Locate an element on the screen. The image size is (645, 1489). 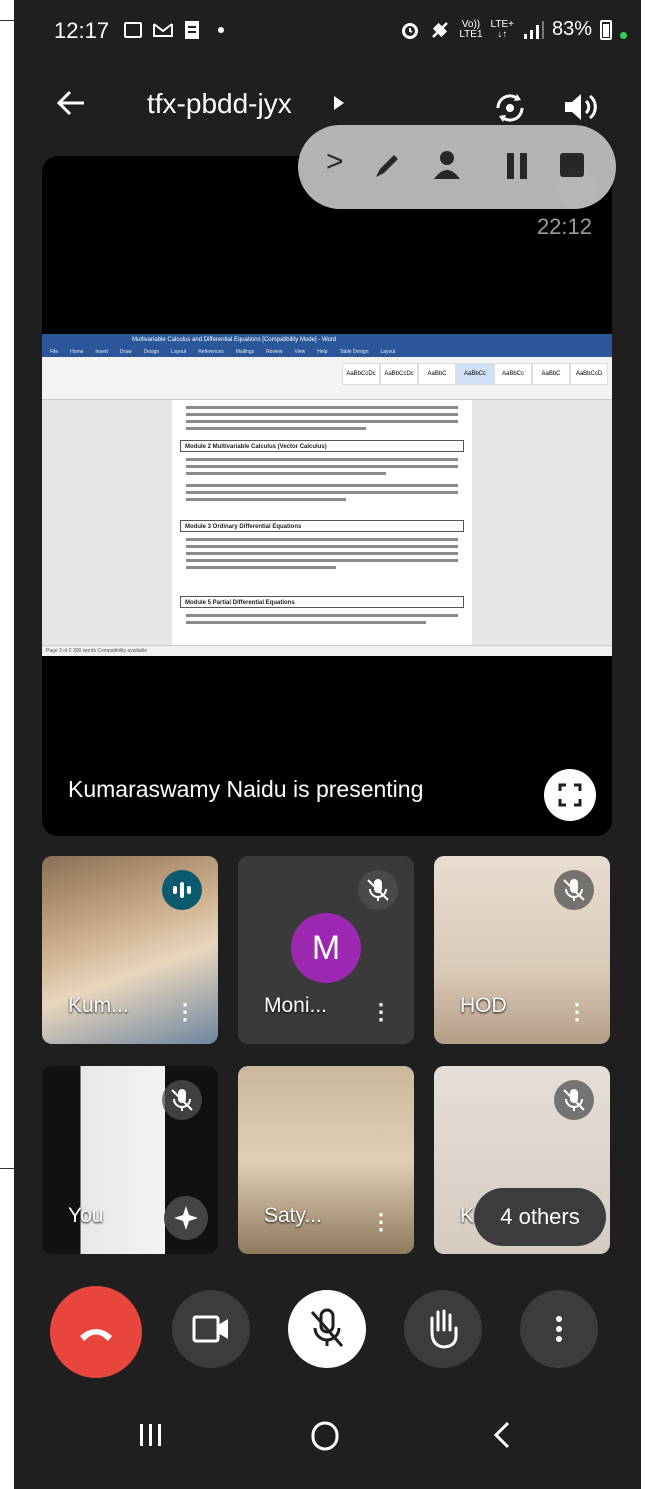
edge-line-top is located at coordinates (7, 20).